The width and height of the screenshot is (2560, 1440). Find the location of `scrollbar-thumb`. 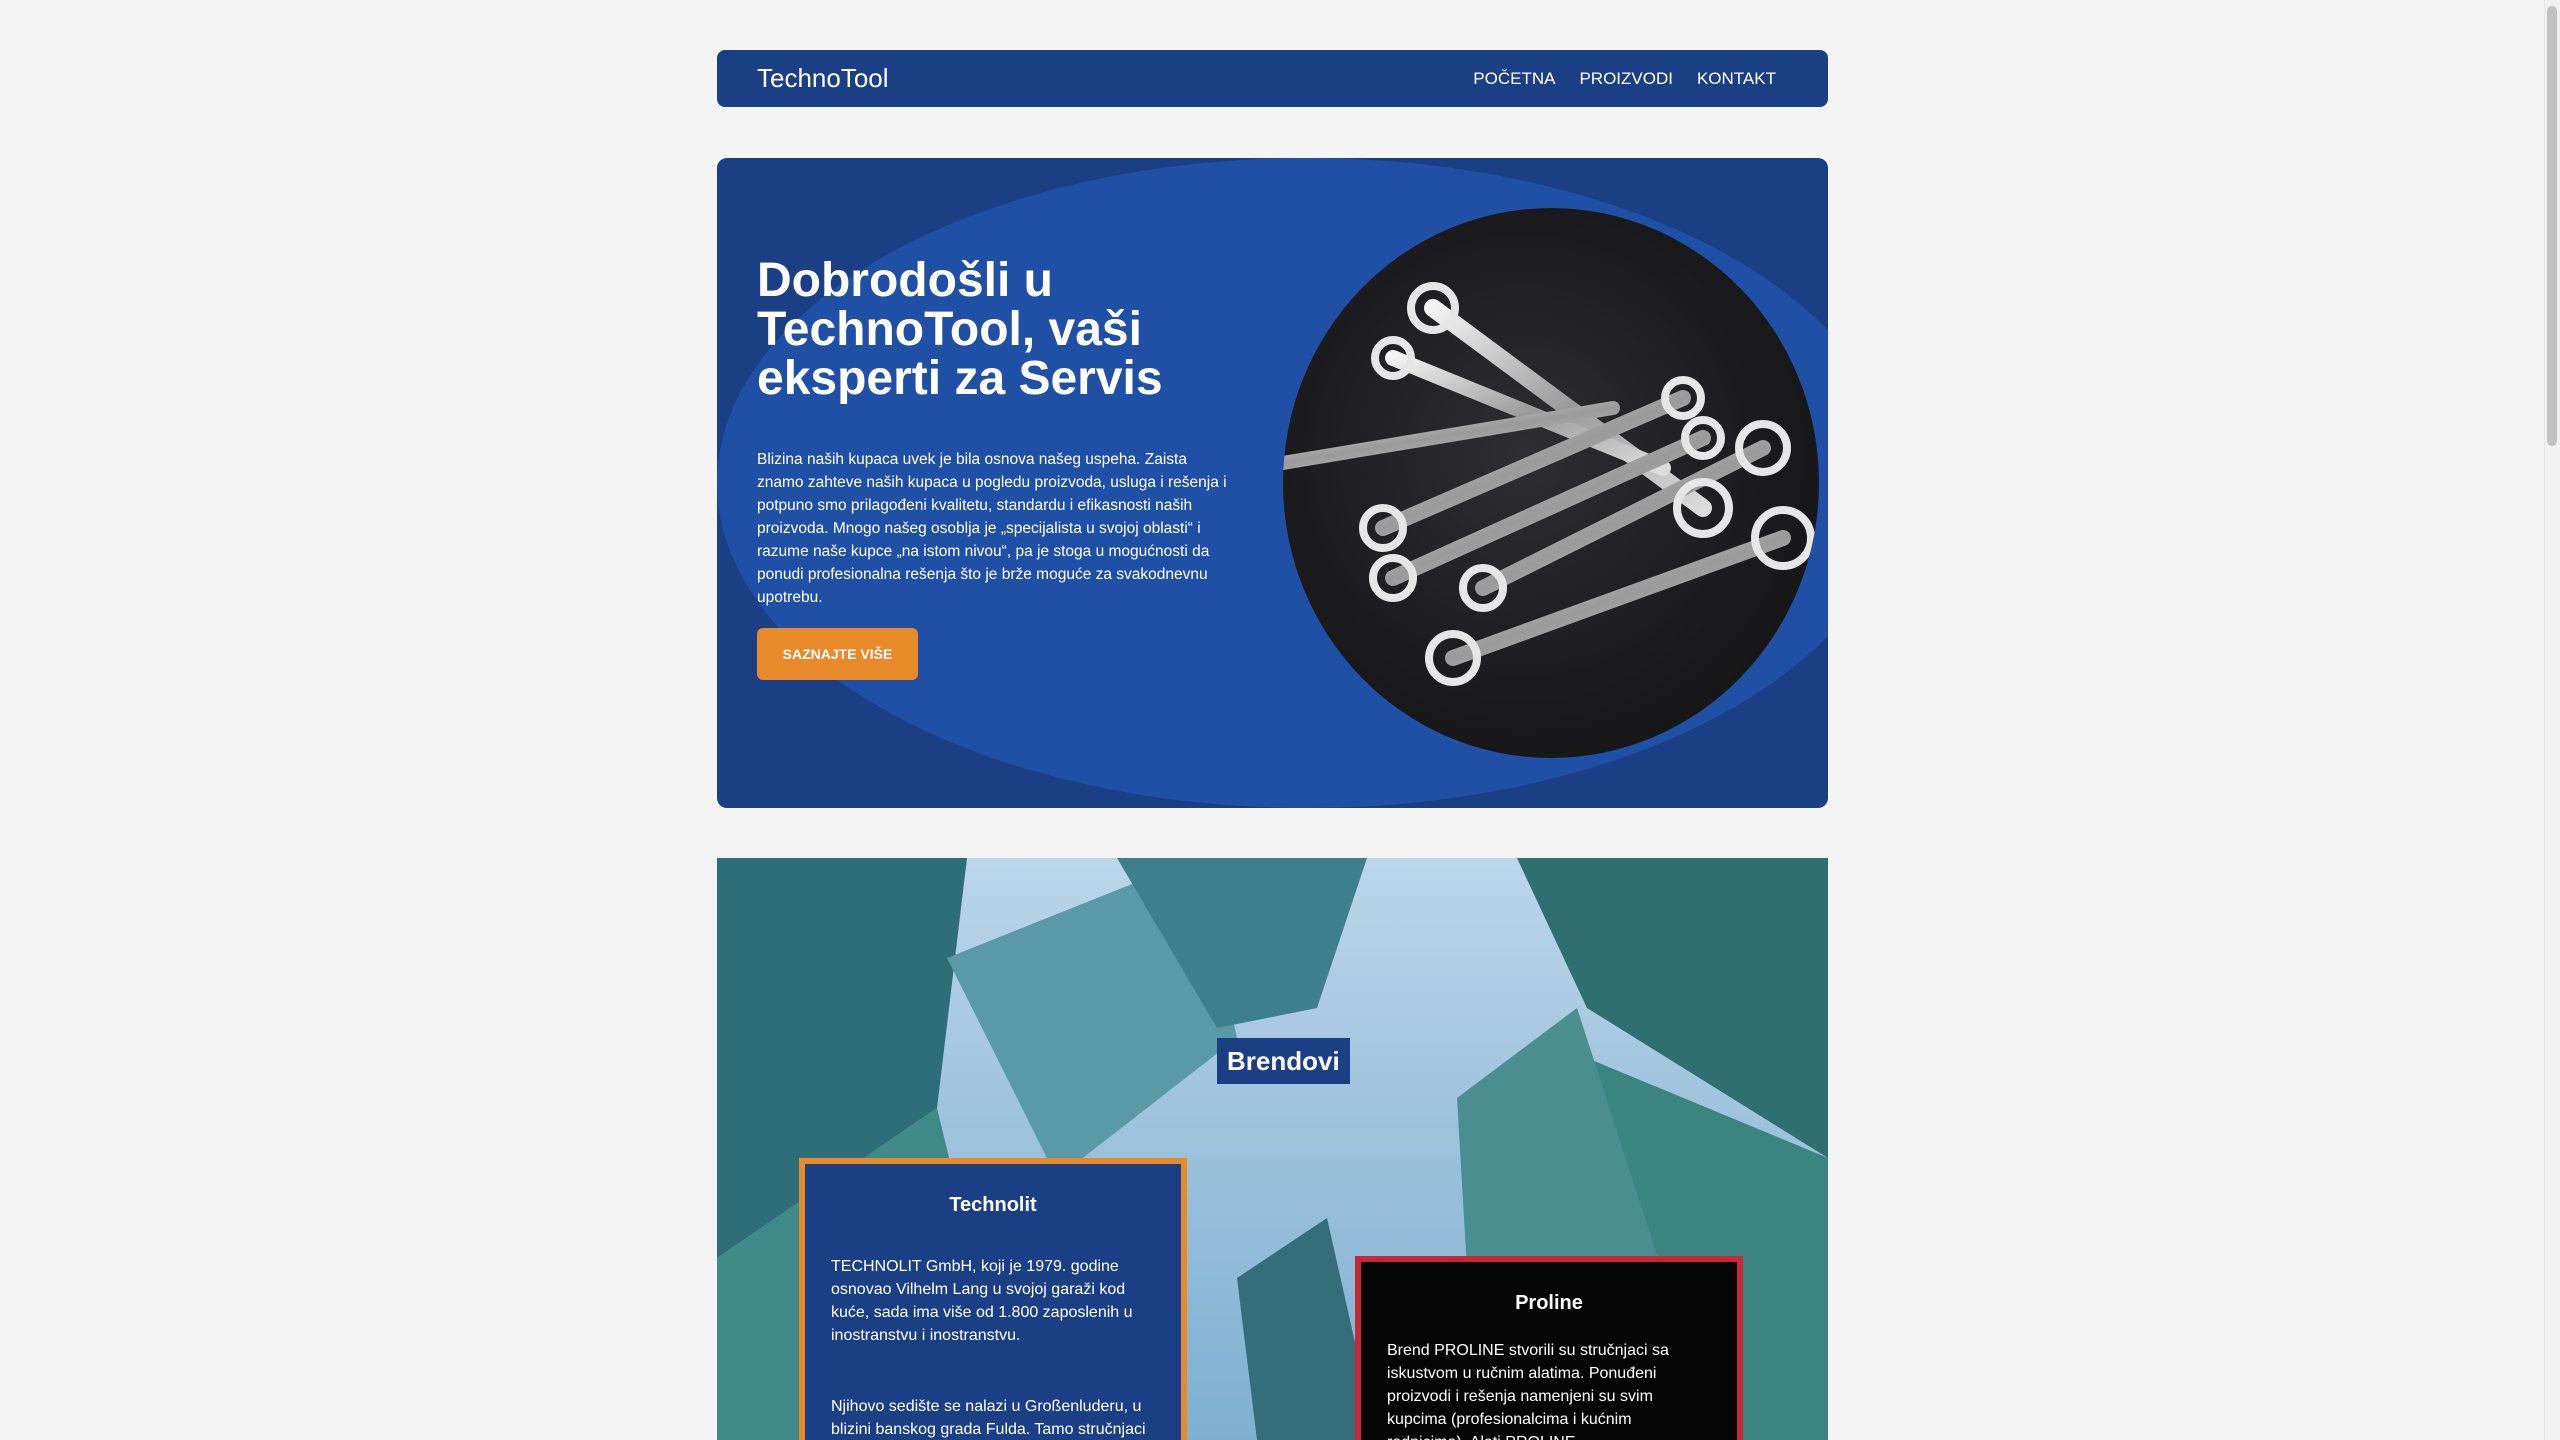

scrollbar-thumb is located at coordinates (2552, 226).